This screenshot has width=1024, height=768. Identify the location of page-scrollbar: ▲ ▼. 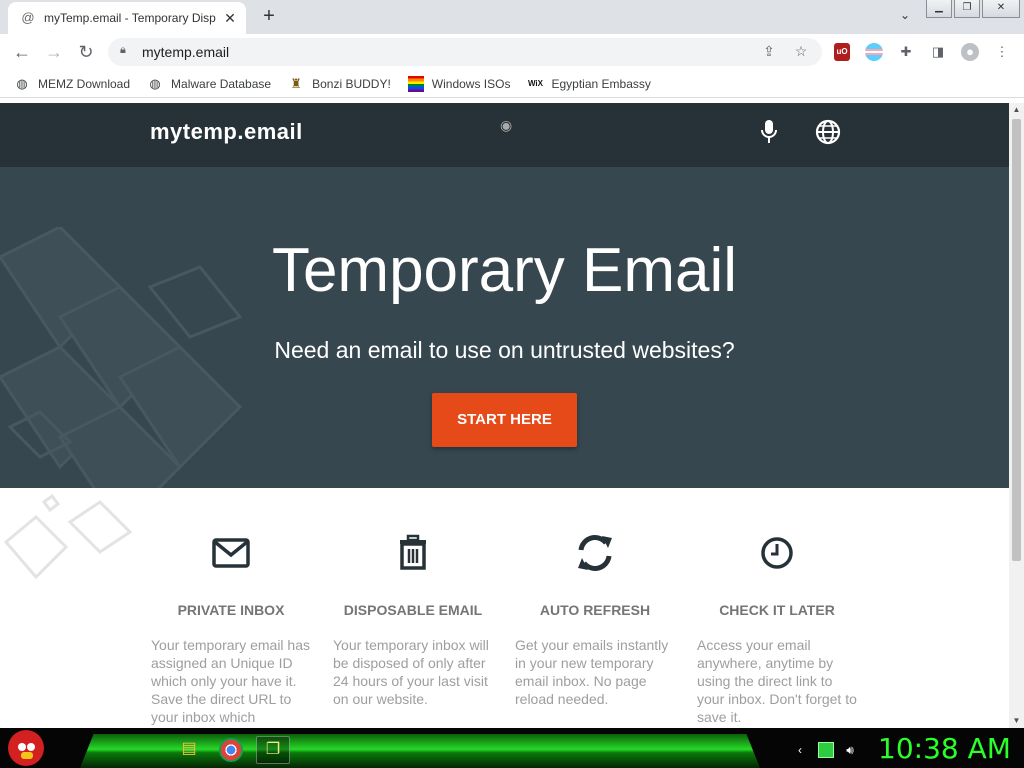
(1016, 415).